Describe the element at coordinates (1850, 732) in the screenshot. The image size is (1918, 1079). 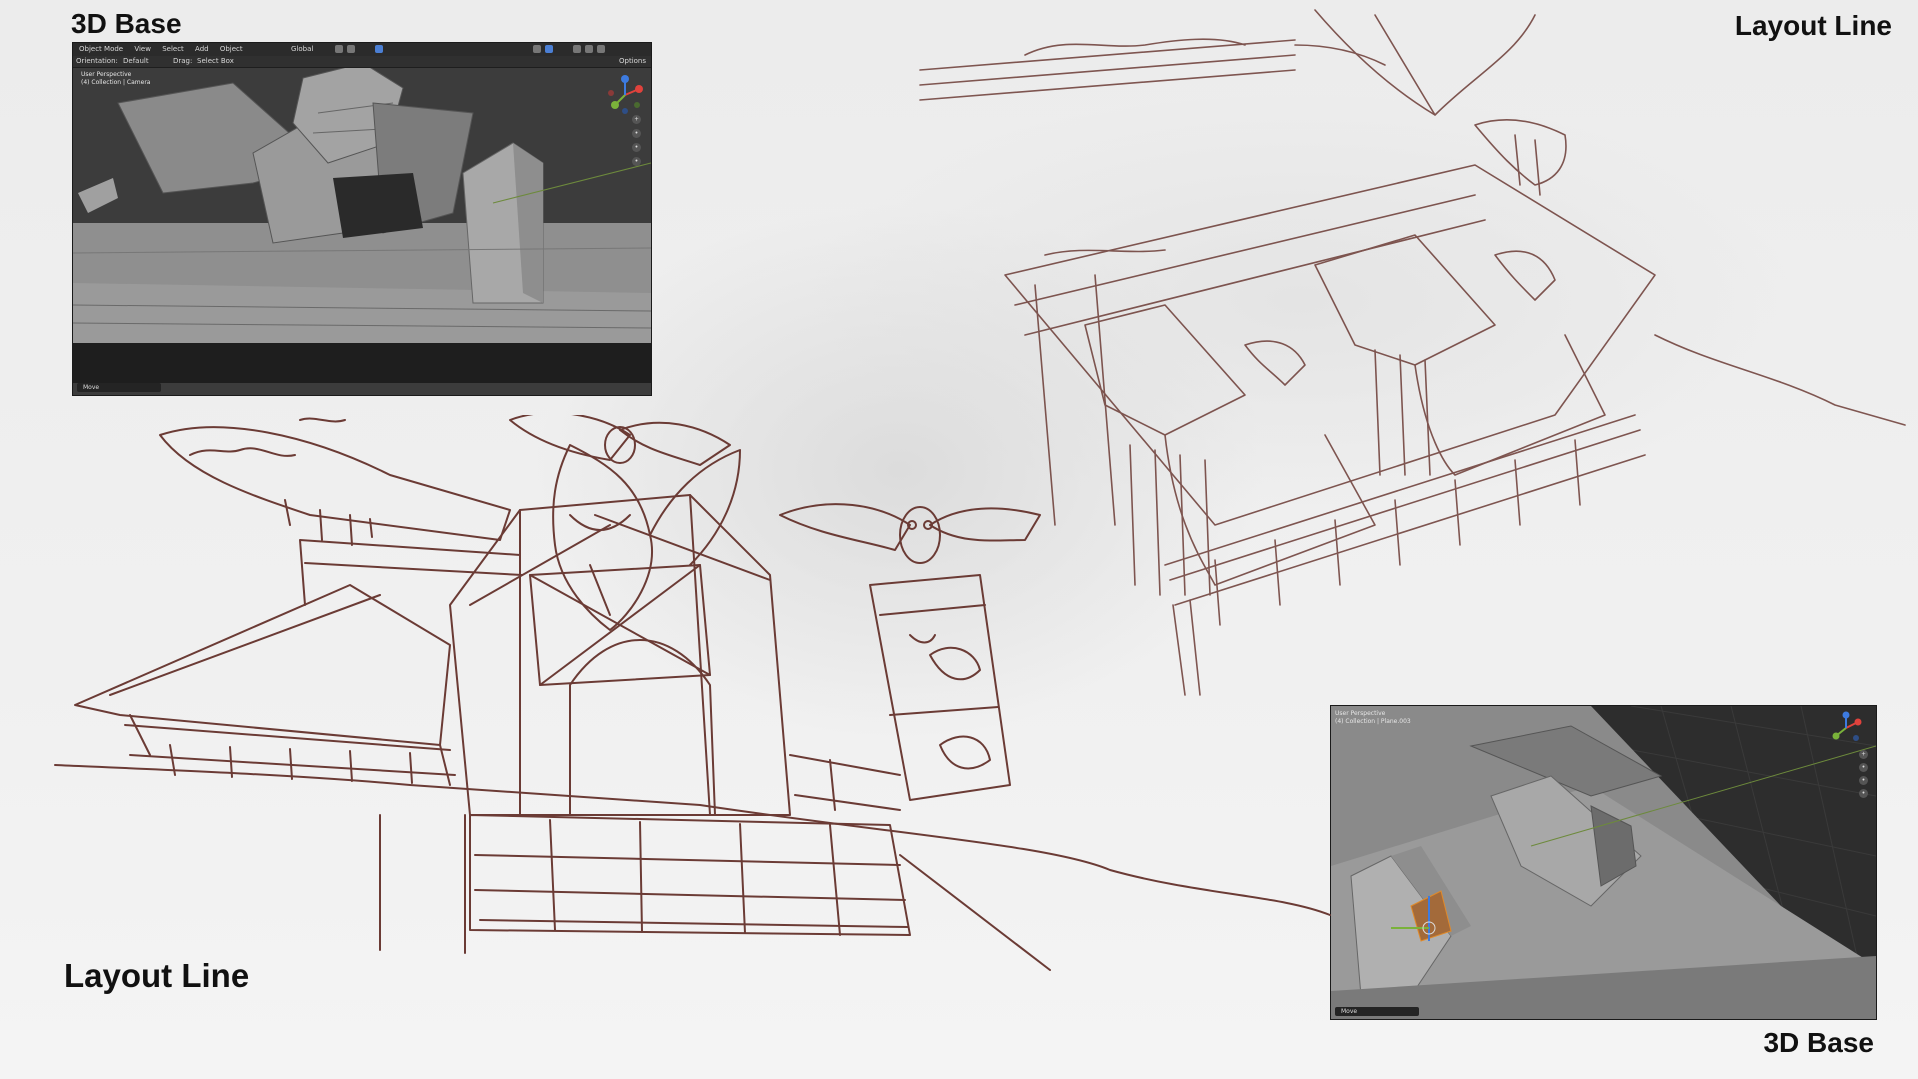
I see `navigation-gizmo-bottom-icon` at that location.